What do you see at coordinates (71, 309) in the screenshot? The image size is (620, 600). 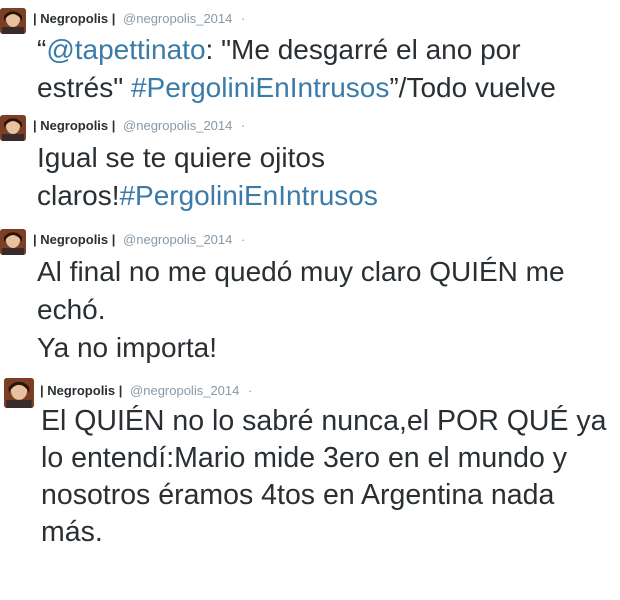 I see `tweet-line: echó.` at bounding box center [71, 309].